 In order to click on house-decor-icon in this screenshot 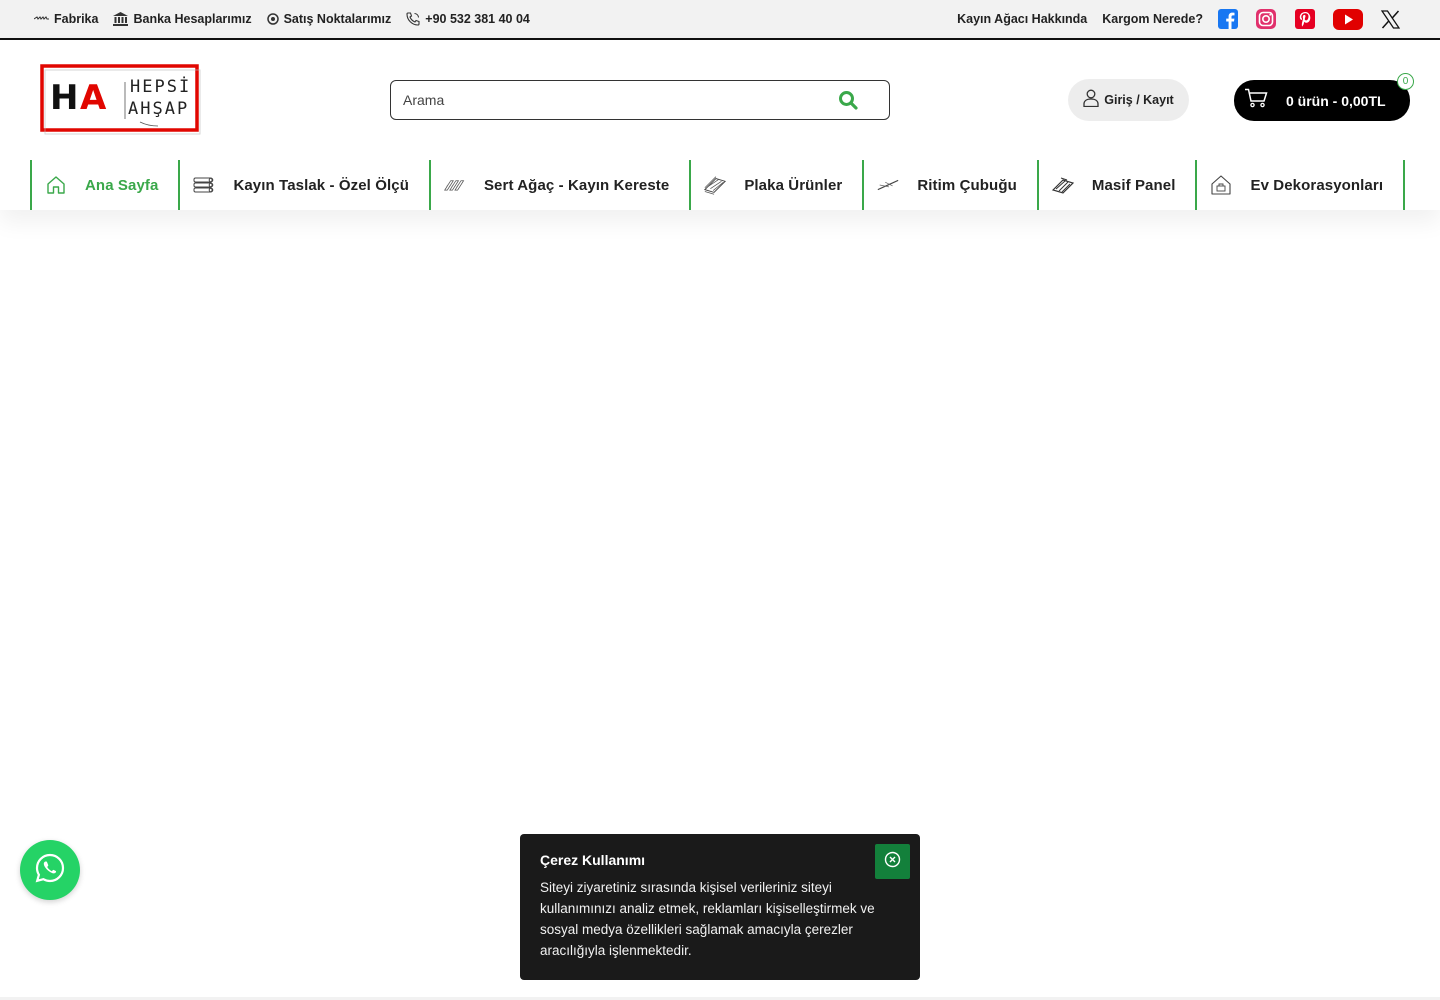, I will do `click(1221, 185)`.